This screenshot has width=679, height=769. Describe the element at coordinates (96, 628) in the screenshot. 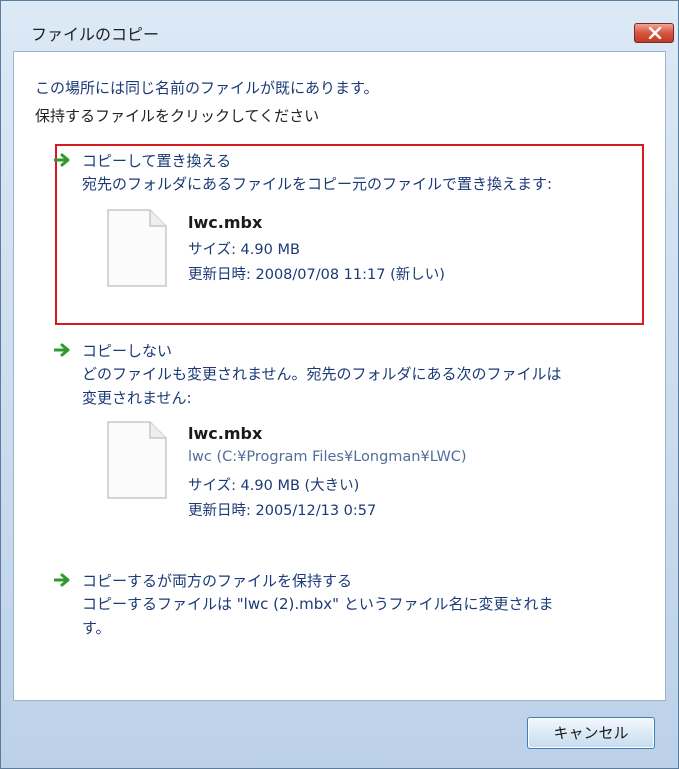

I see `option-description-line2: す。` at that location.